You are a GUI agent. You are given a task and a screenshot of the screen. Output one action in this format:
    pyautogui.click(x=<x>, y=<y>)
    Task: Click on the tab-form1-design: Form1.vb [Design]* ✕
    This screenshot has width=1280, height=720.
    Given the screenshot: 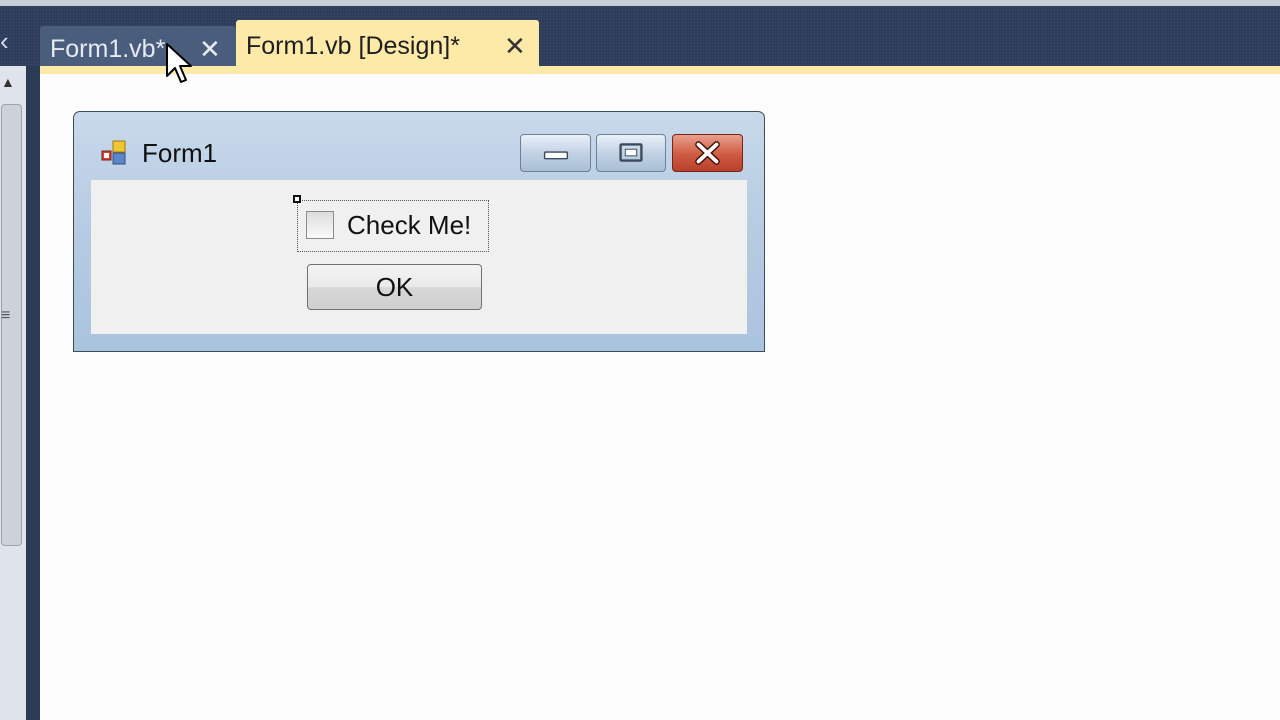 What is the action you would take?
    pyautogui.click(x=387, y=46)
    